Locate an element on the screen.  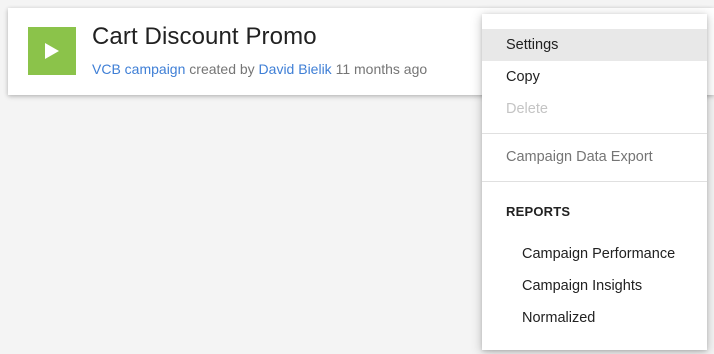
menu-item-normalized: Normalized is located at coordinates (594, 318).